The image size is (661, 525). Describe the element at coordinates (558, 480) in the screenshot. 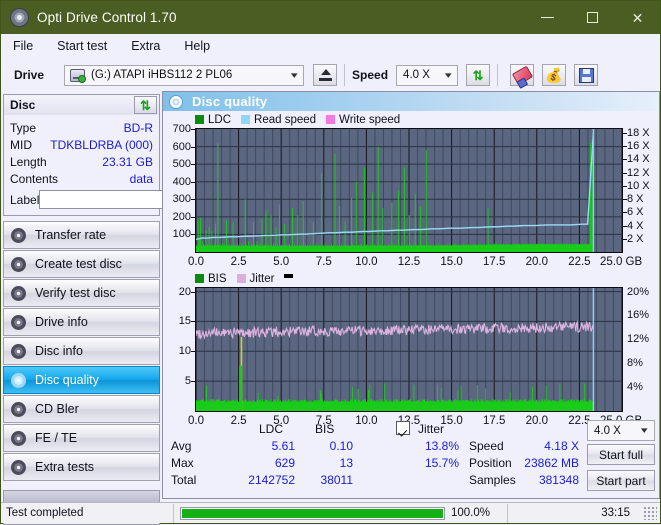

I see `samples-stat-value: 381348` at that location.